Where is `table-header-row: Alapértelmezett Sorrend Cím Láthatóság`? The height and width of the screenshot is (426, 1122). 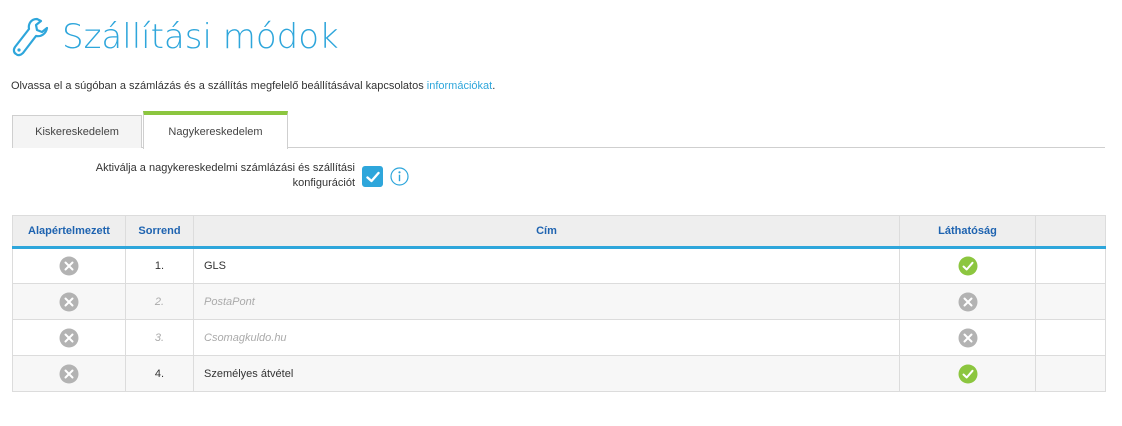 table-header-row: Alapértelmezett Sorrend Cím Láthatóság is located at coordinates (559, 232).